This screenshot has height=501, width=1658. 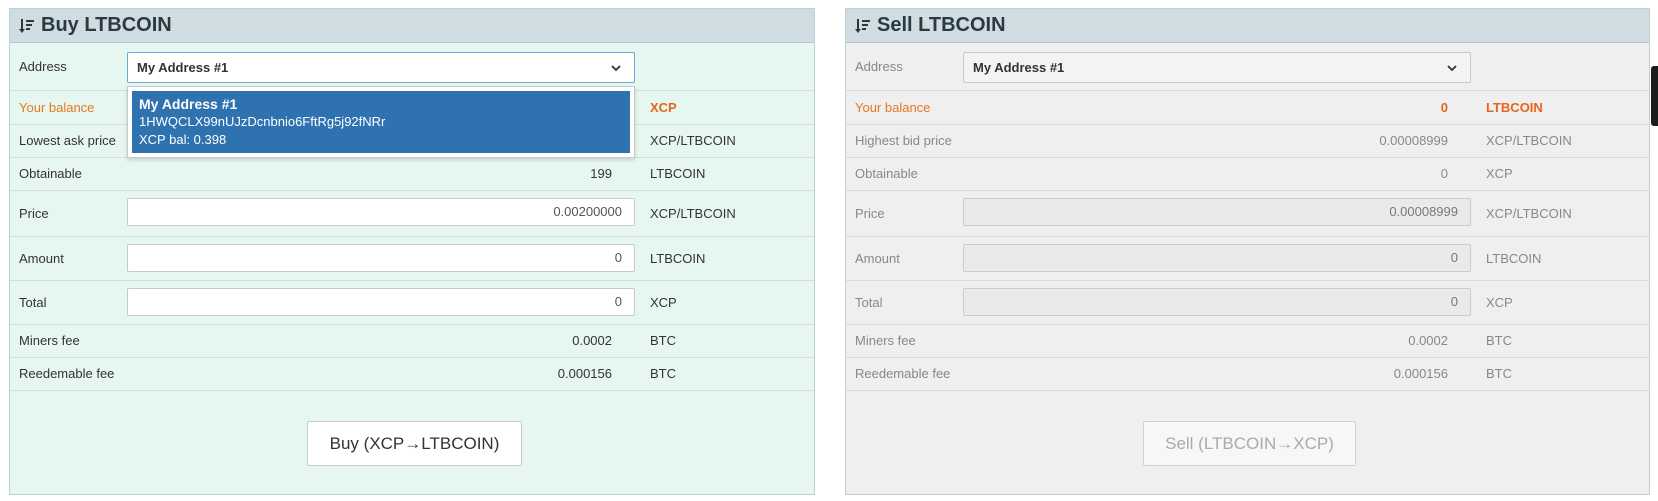 What do you see at coordinates (1217, 258) in the screenshot?
I see `sell-amount-input: 0` at bounding box center [1217, 258].